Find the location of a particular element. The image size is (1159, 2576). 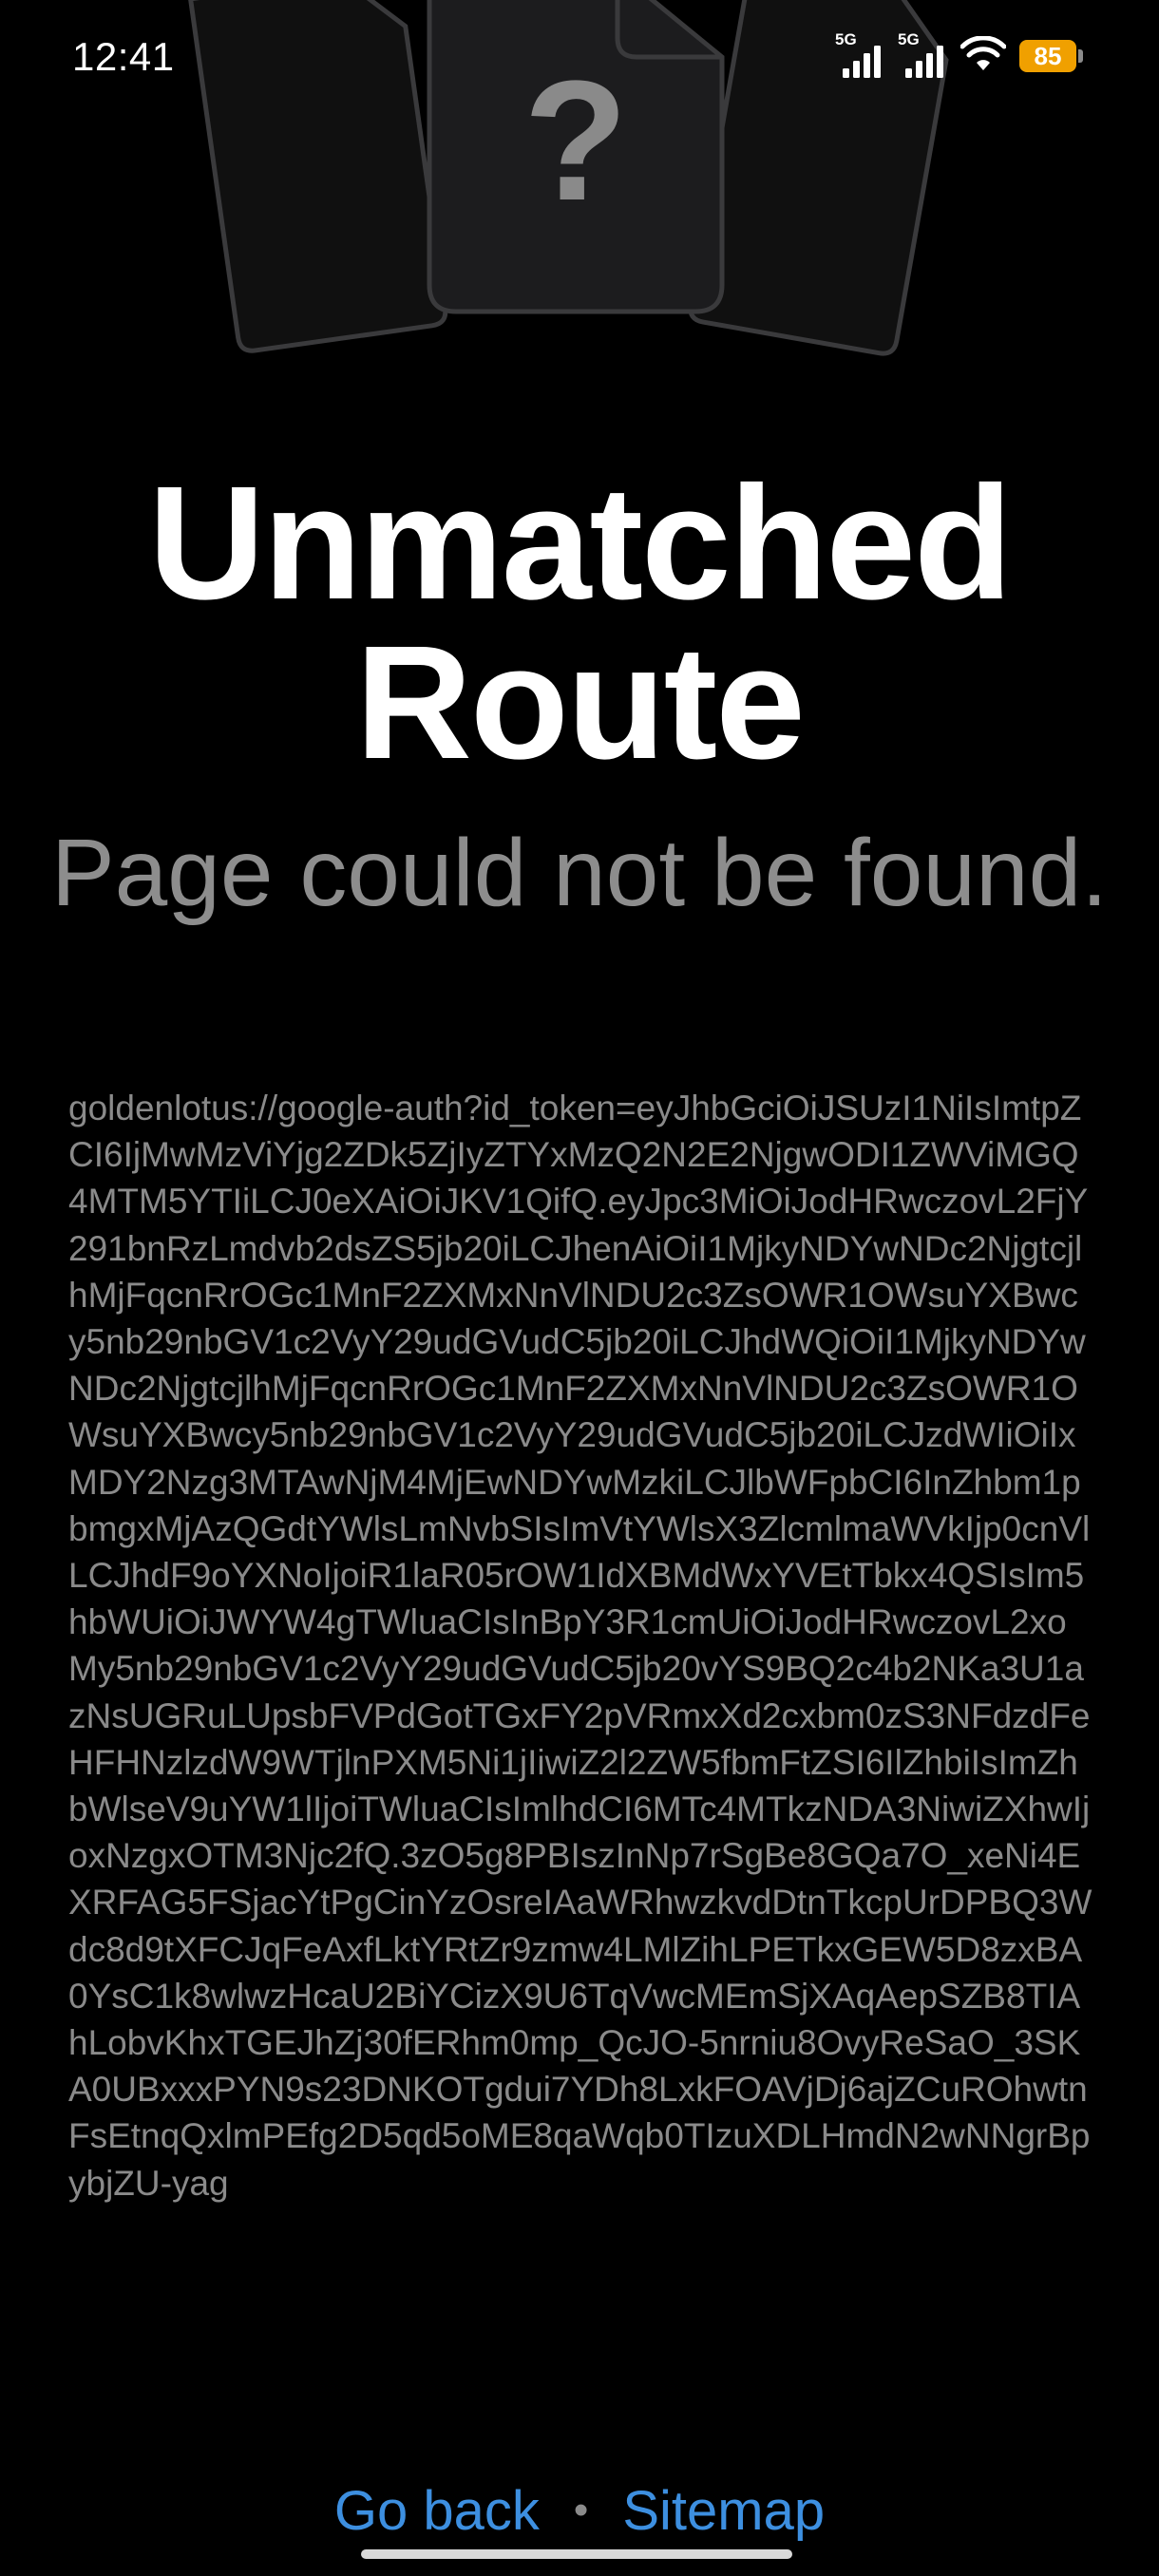

footer-links: Go back • Sitemap is located at coordinates (579, 2514).